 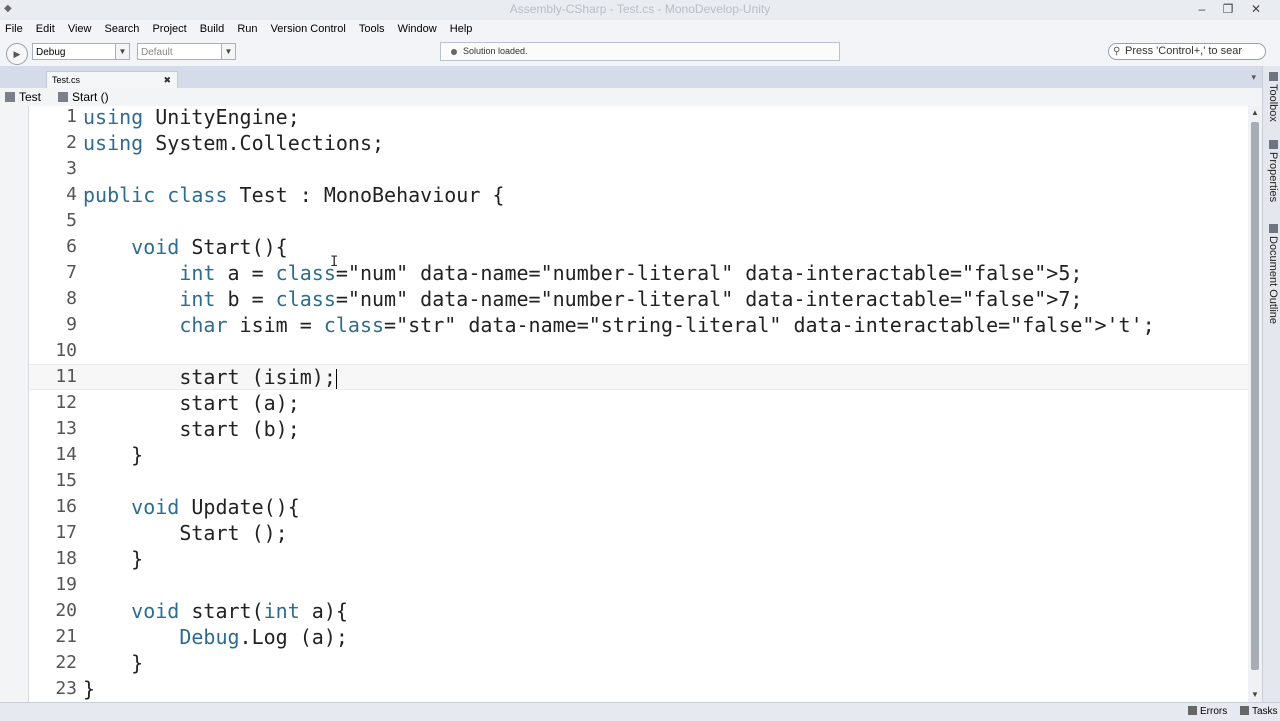 What do you see at coordinates (461, 29) in the screenshot?
I see `menu-help: Help` at bounding box center [461, 29].